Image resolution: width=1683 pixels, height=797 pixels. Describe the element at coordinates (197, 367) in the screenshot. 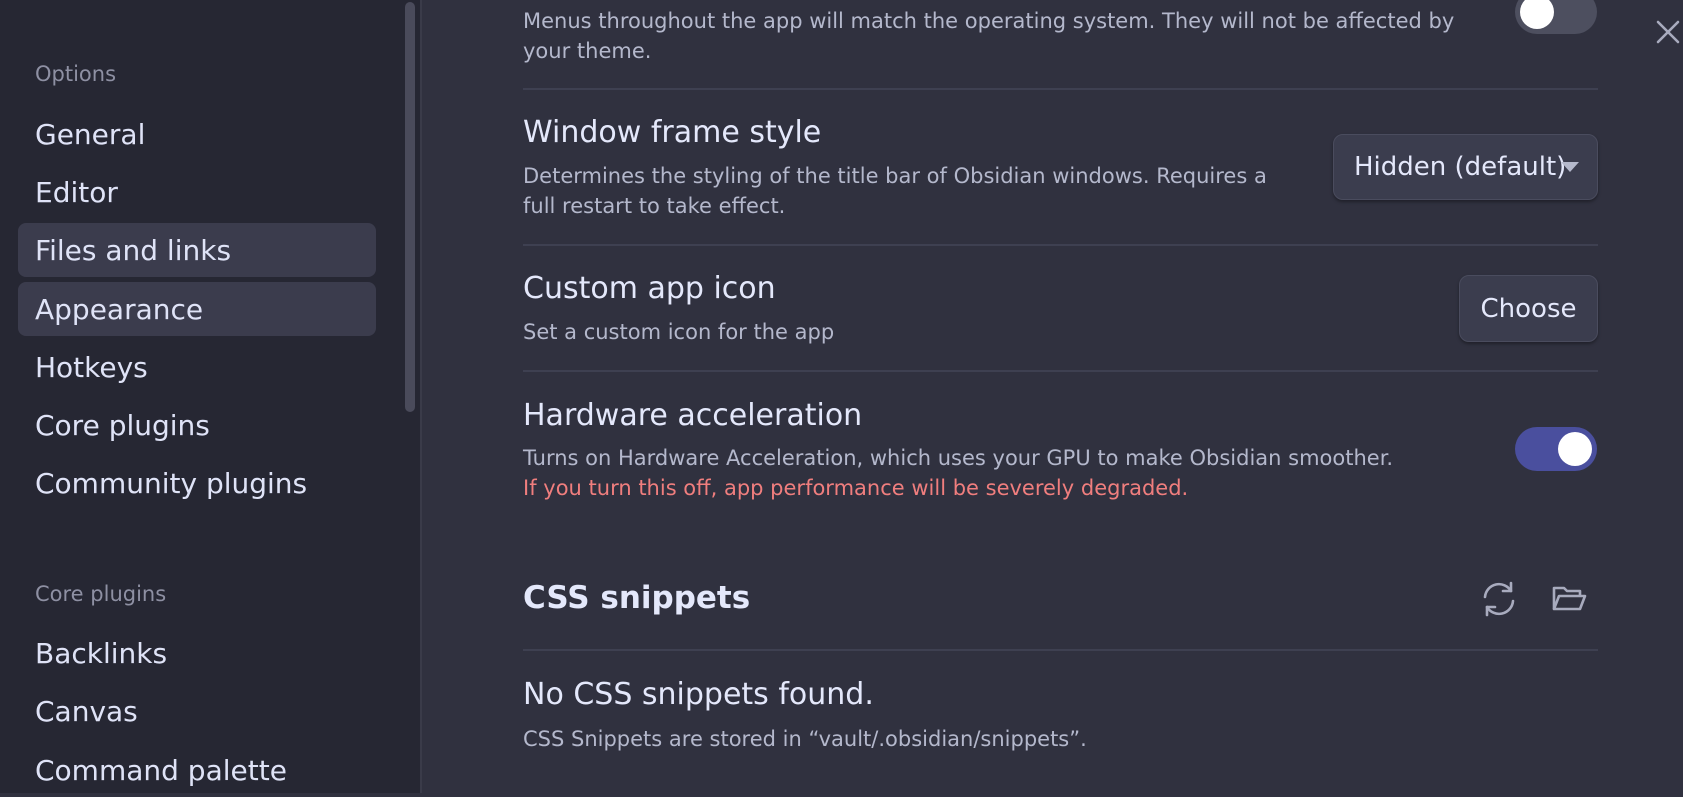

I see `sidebar-item-hotkeys: Hotkeys` at that location.